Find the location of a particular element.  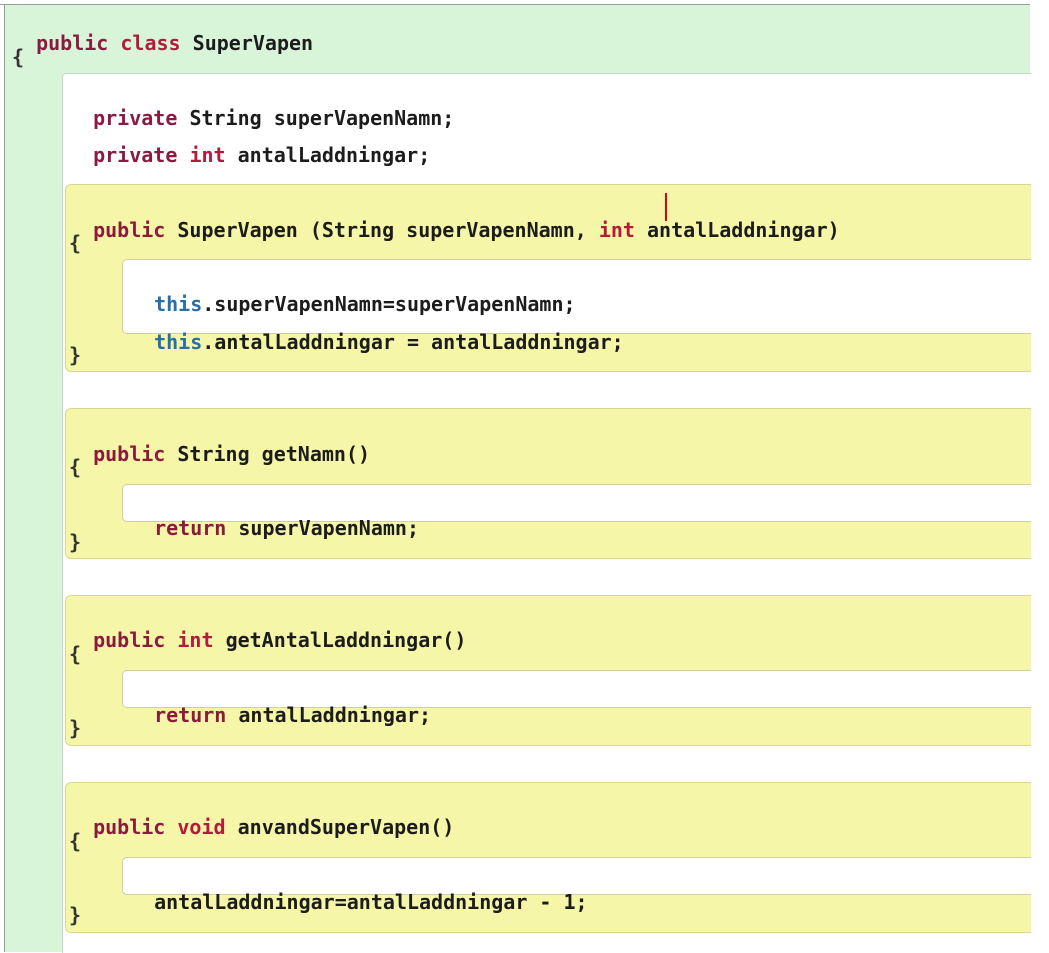

method-getantal-statement: return antalLaddningar; is located at coordinates (280, 703).